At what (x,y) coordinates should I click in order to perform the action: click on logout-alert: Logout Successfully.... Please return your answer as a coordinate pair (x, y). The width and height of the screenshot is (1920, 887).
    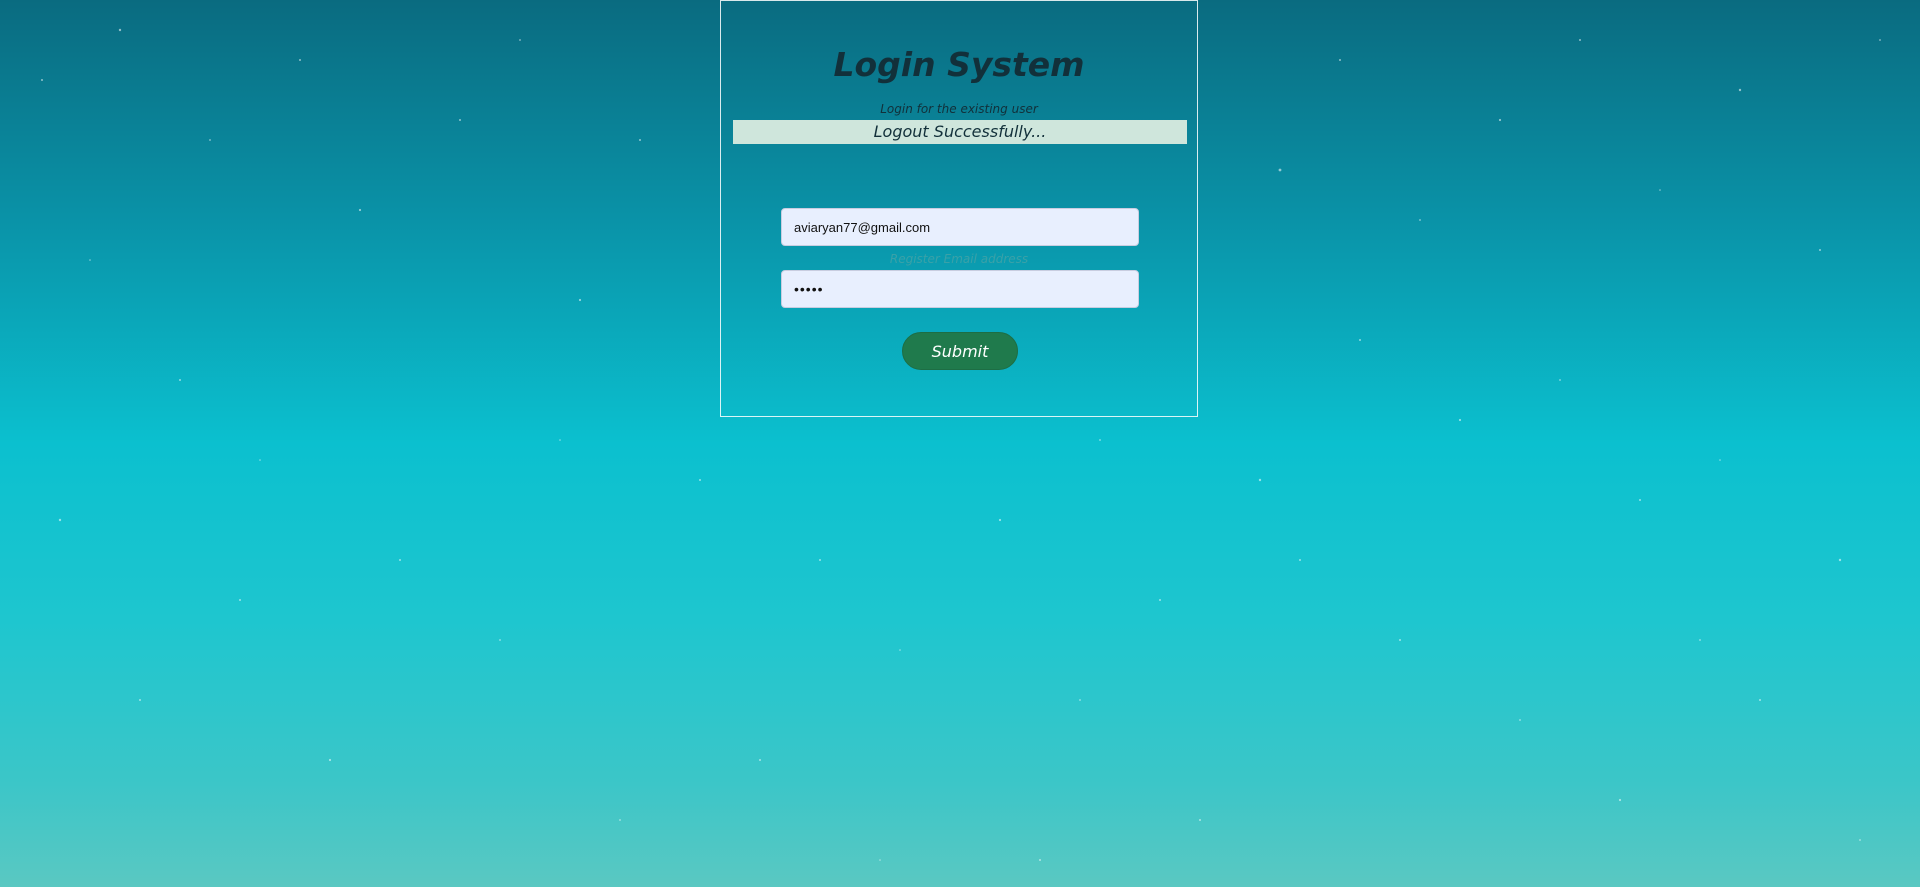
    Looking at the image, I should click on (960, 132).